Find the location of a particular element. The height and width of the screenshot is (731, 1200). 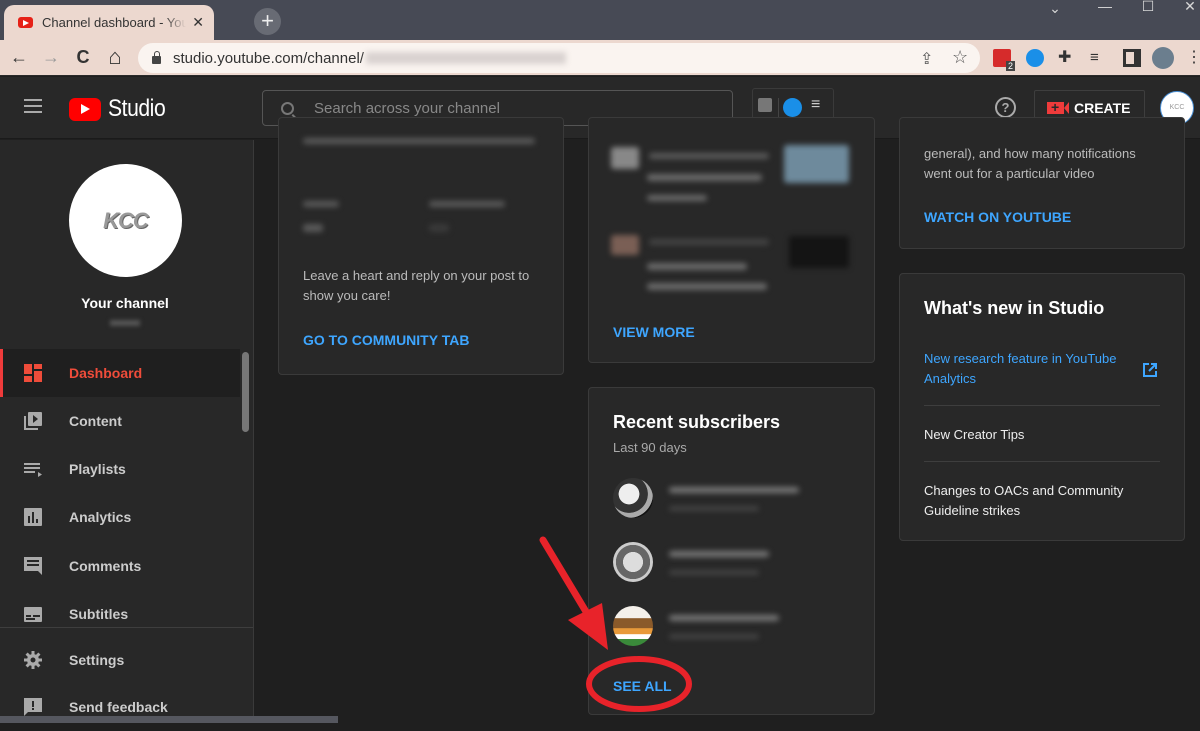

sidebar-item-label: Playlists is located at coordinates (97, 469).